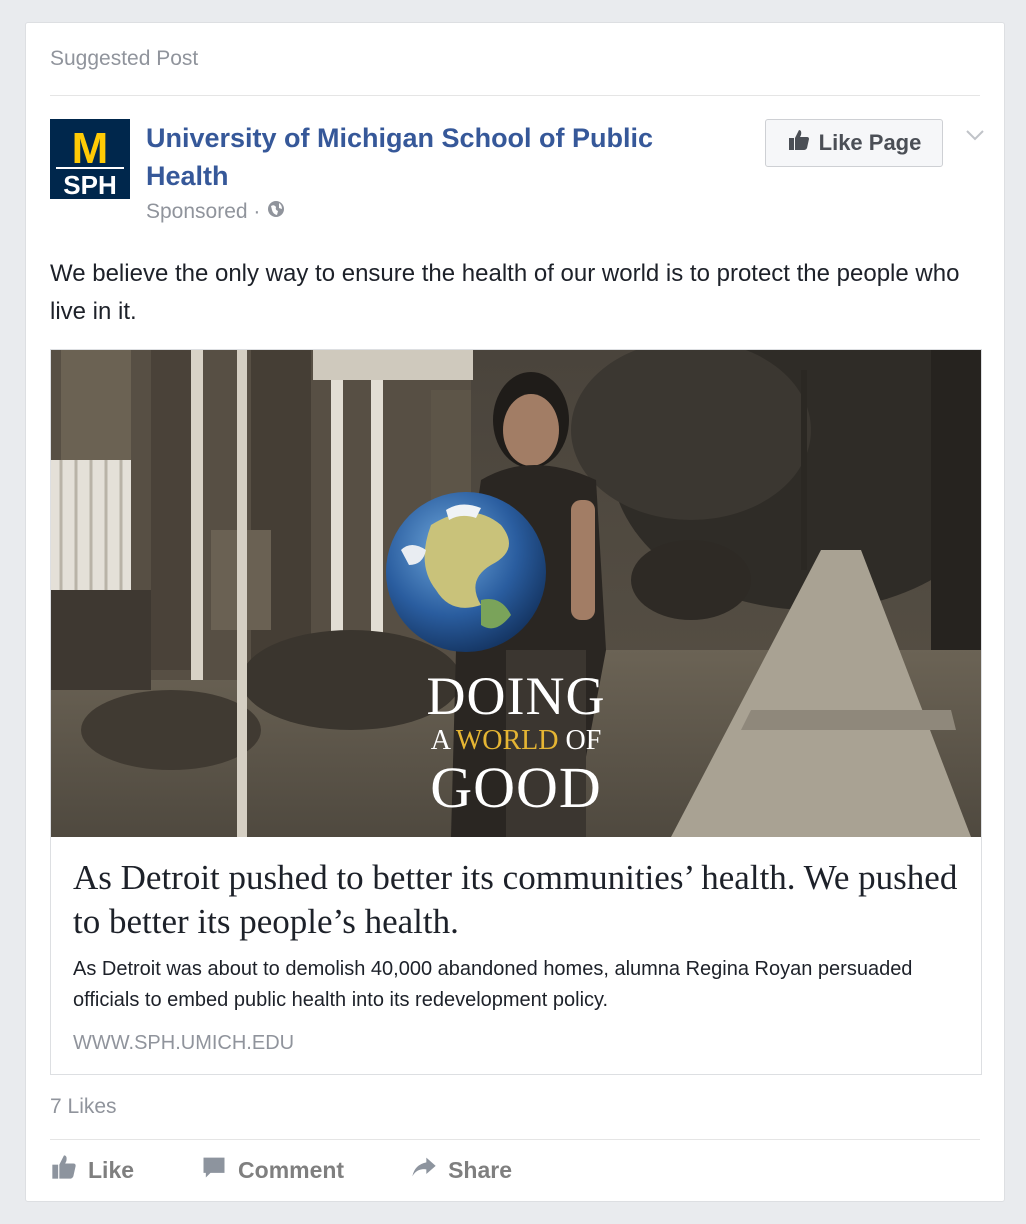  I want to click on like-page-label: Like Page, so click(870, 142).